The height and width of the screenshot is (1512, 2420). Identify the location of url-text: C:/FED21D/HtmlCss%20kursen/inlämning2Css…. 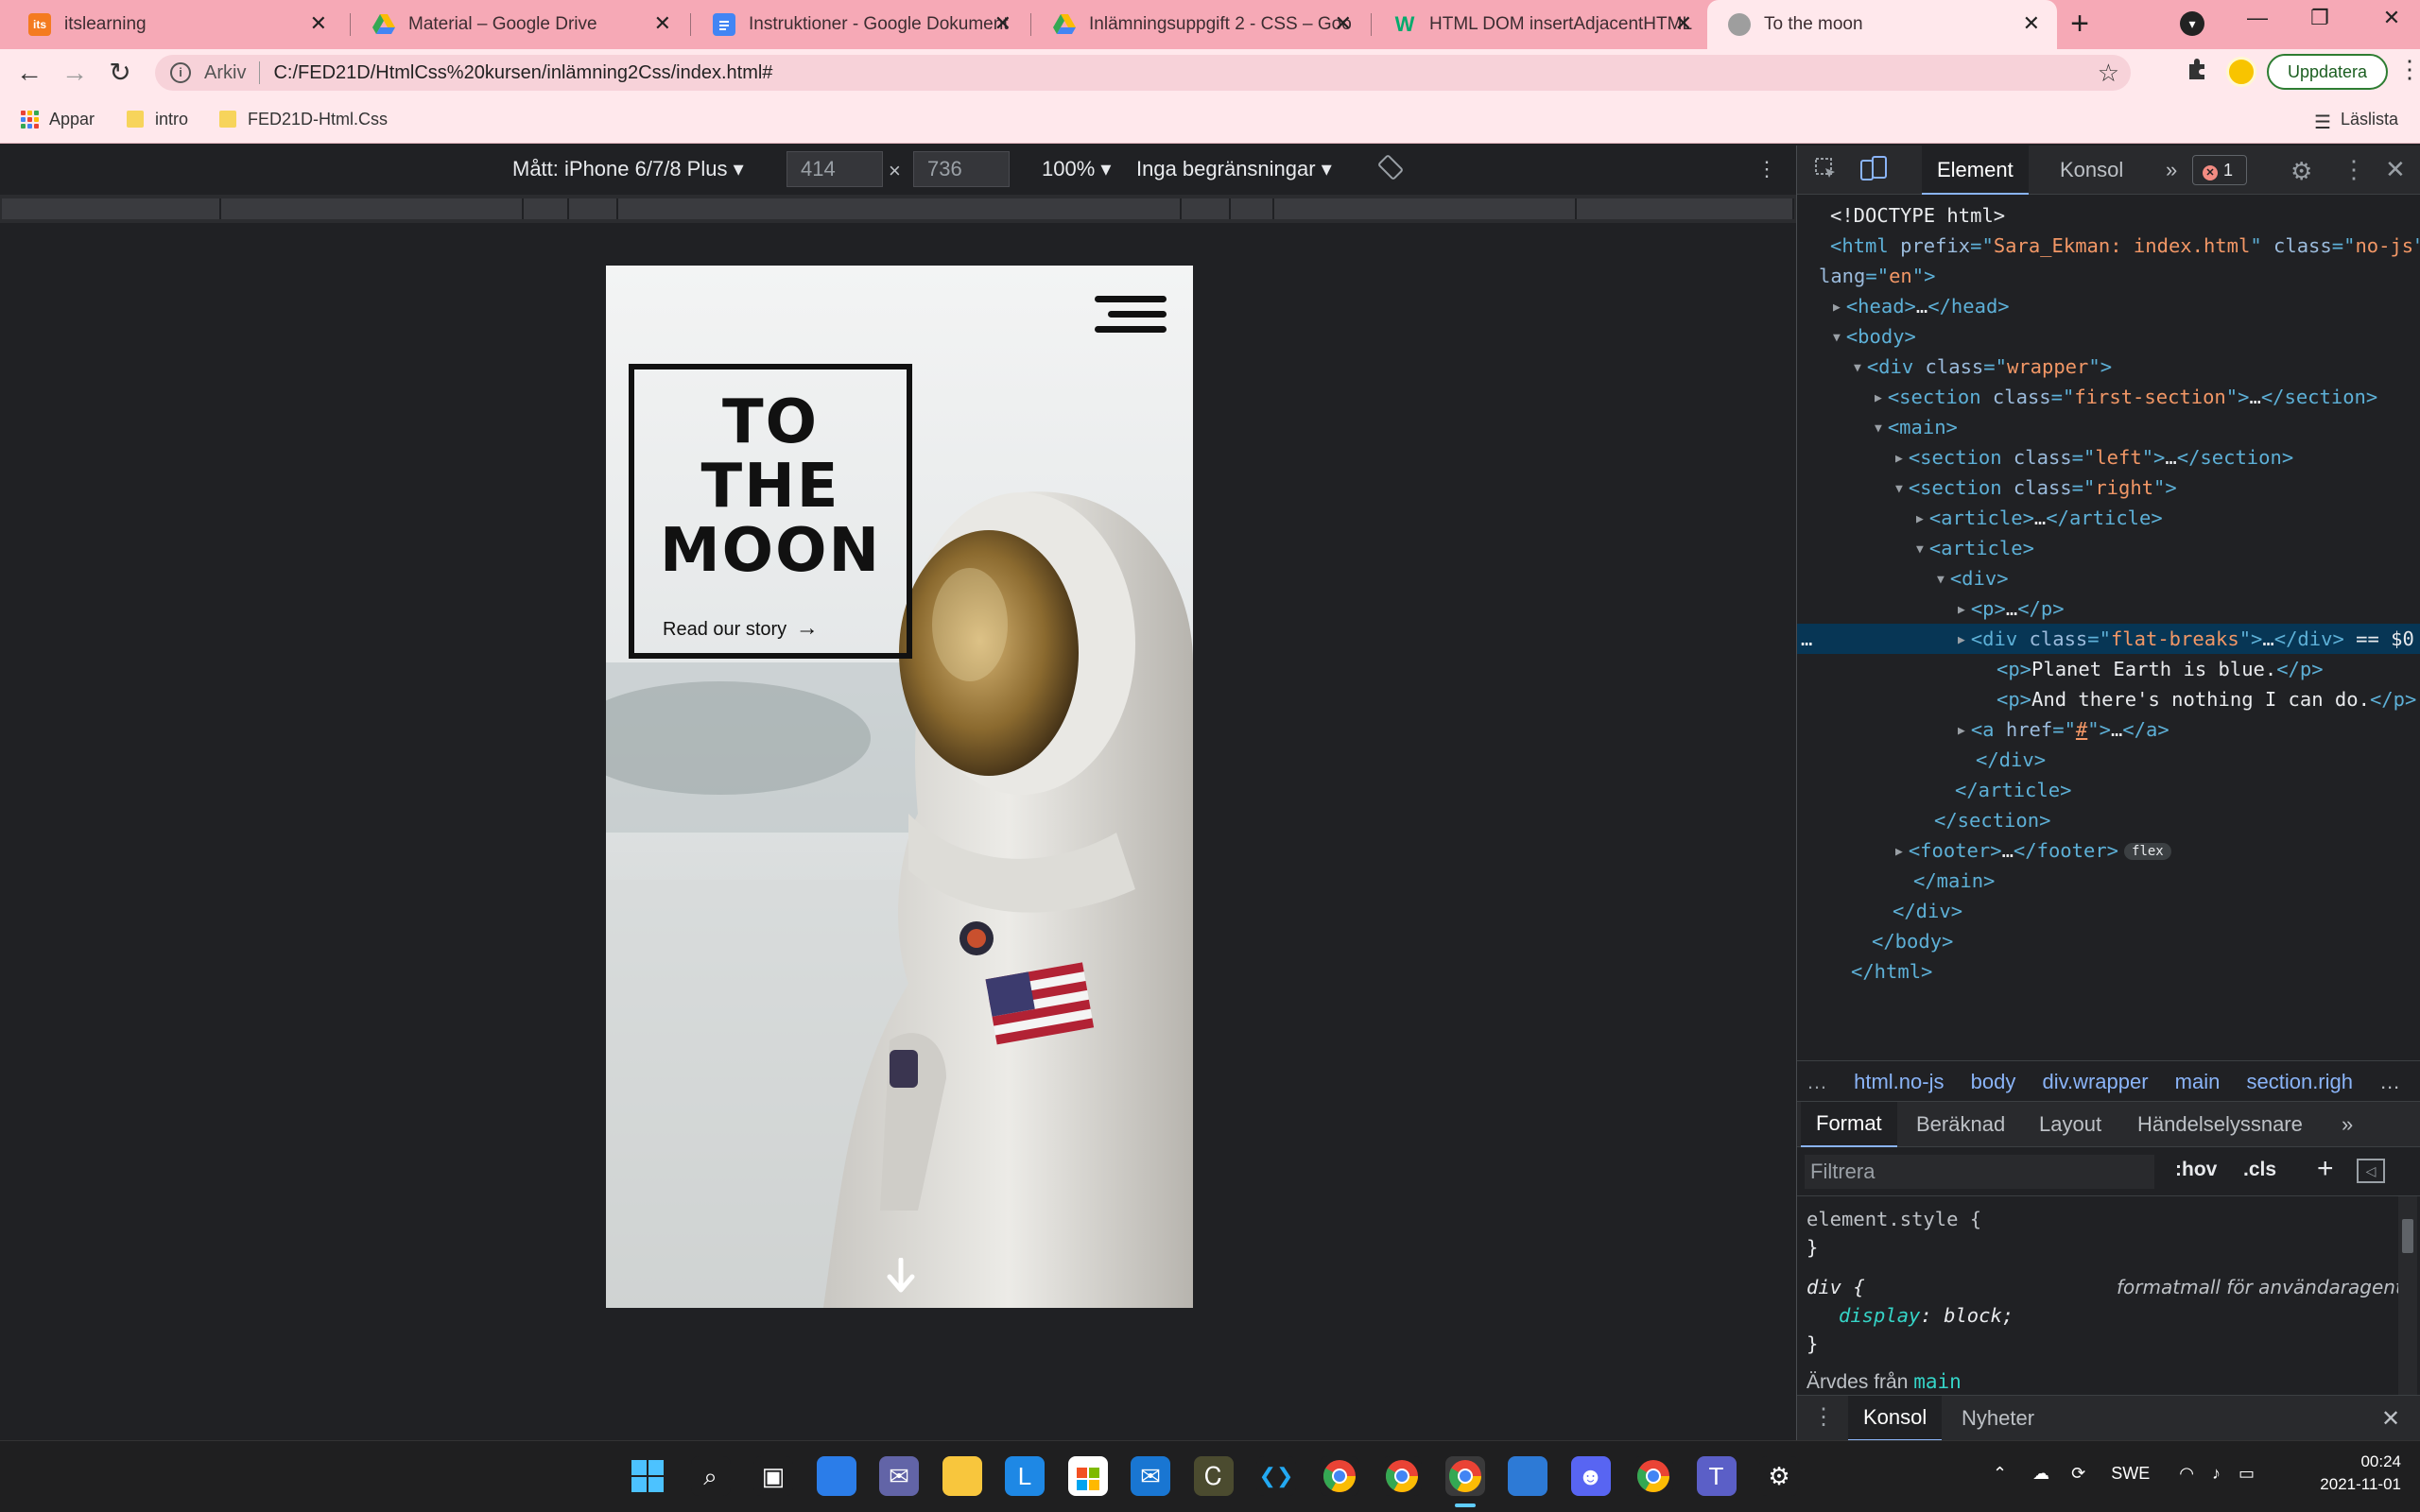
(522, 73).